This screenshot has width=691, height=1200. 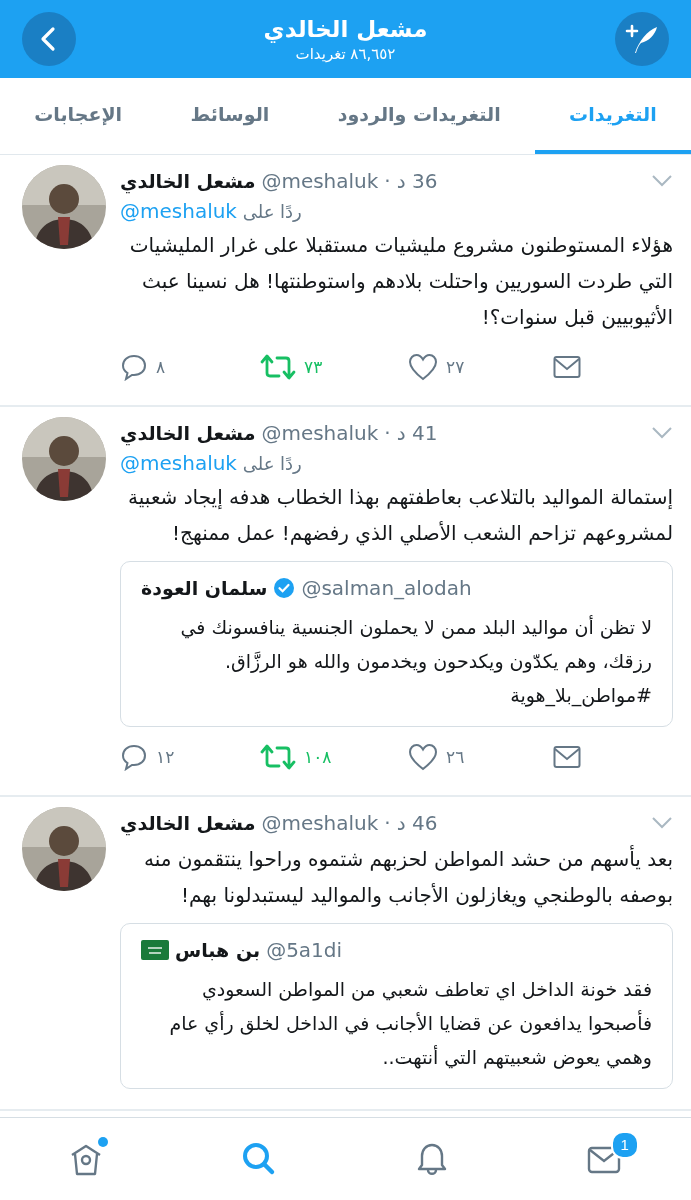 What do you see at coordinates (230, 116) in the screenshot?
I see `profile-tab: الوسائط` at bounding box center [230, 116].